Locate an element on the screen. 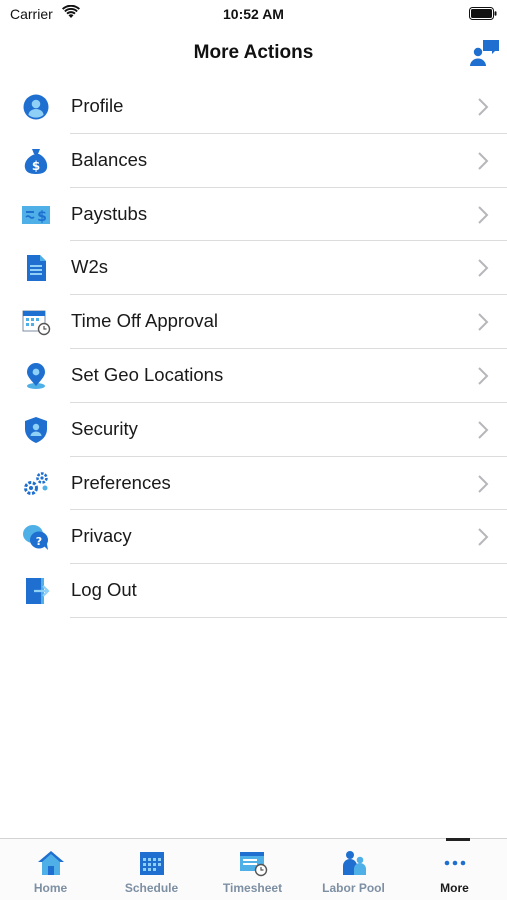 Image resolution: width=507 pixels, height=900 pixels. support-chat-icon is located at coordinates (485, 53).